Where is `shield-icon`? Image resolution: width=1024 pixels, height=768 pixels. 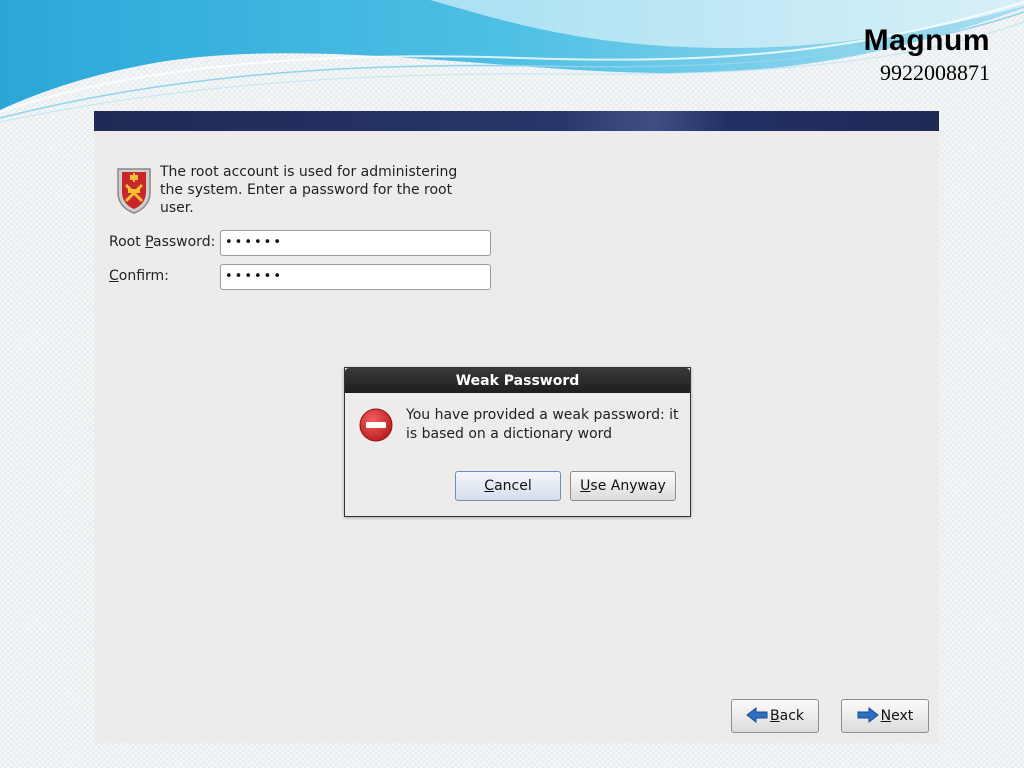
shield-icon is located at coordinates (134, 191).